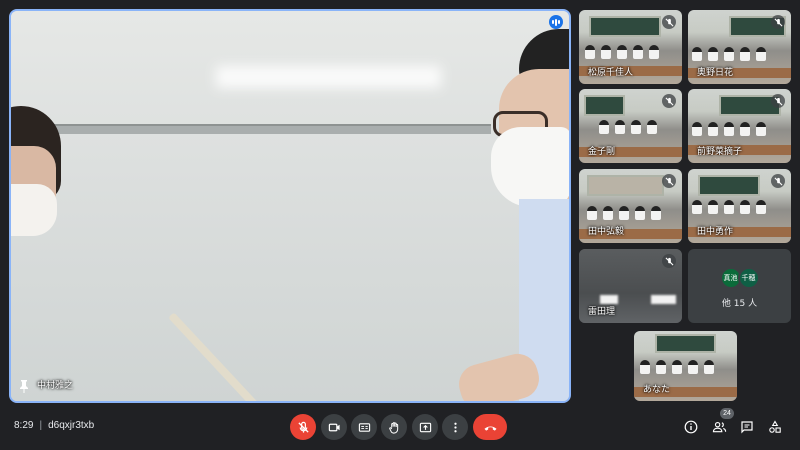 The height and width of the screenshot is (450, 800). I want to click on more-participants-tile: 真池 千穂 他 15 人, so click(739, 286).